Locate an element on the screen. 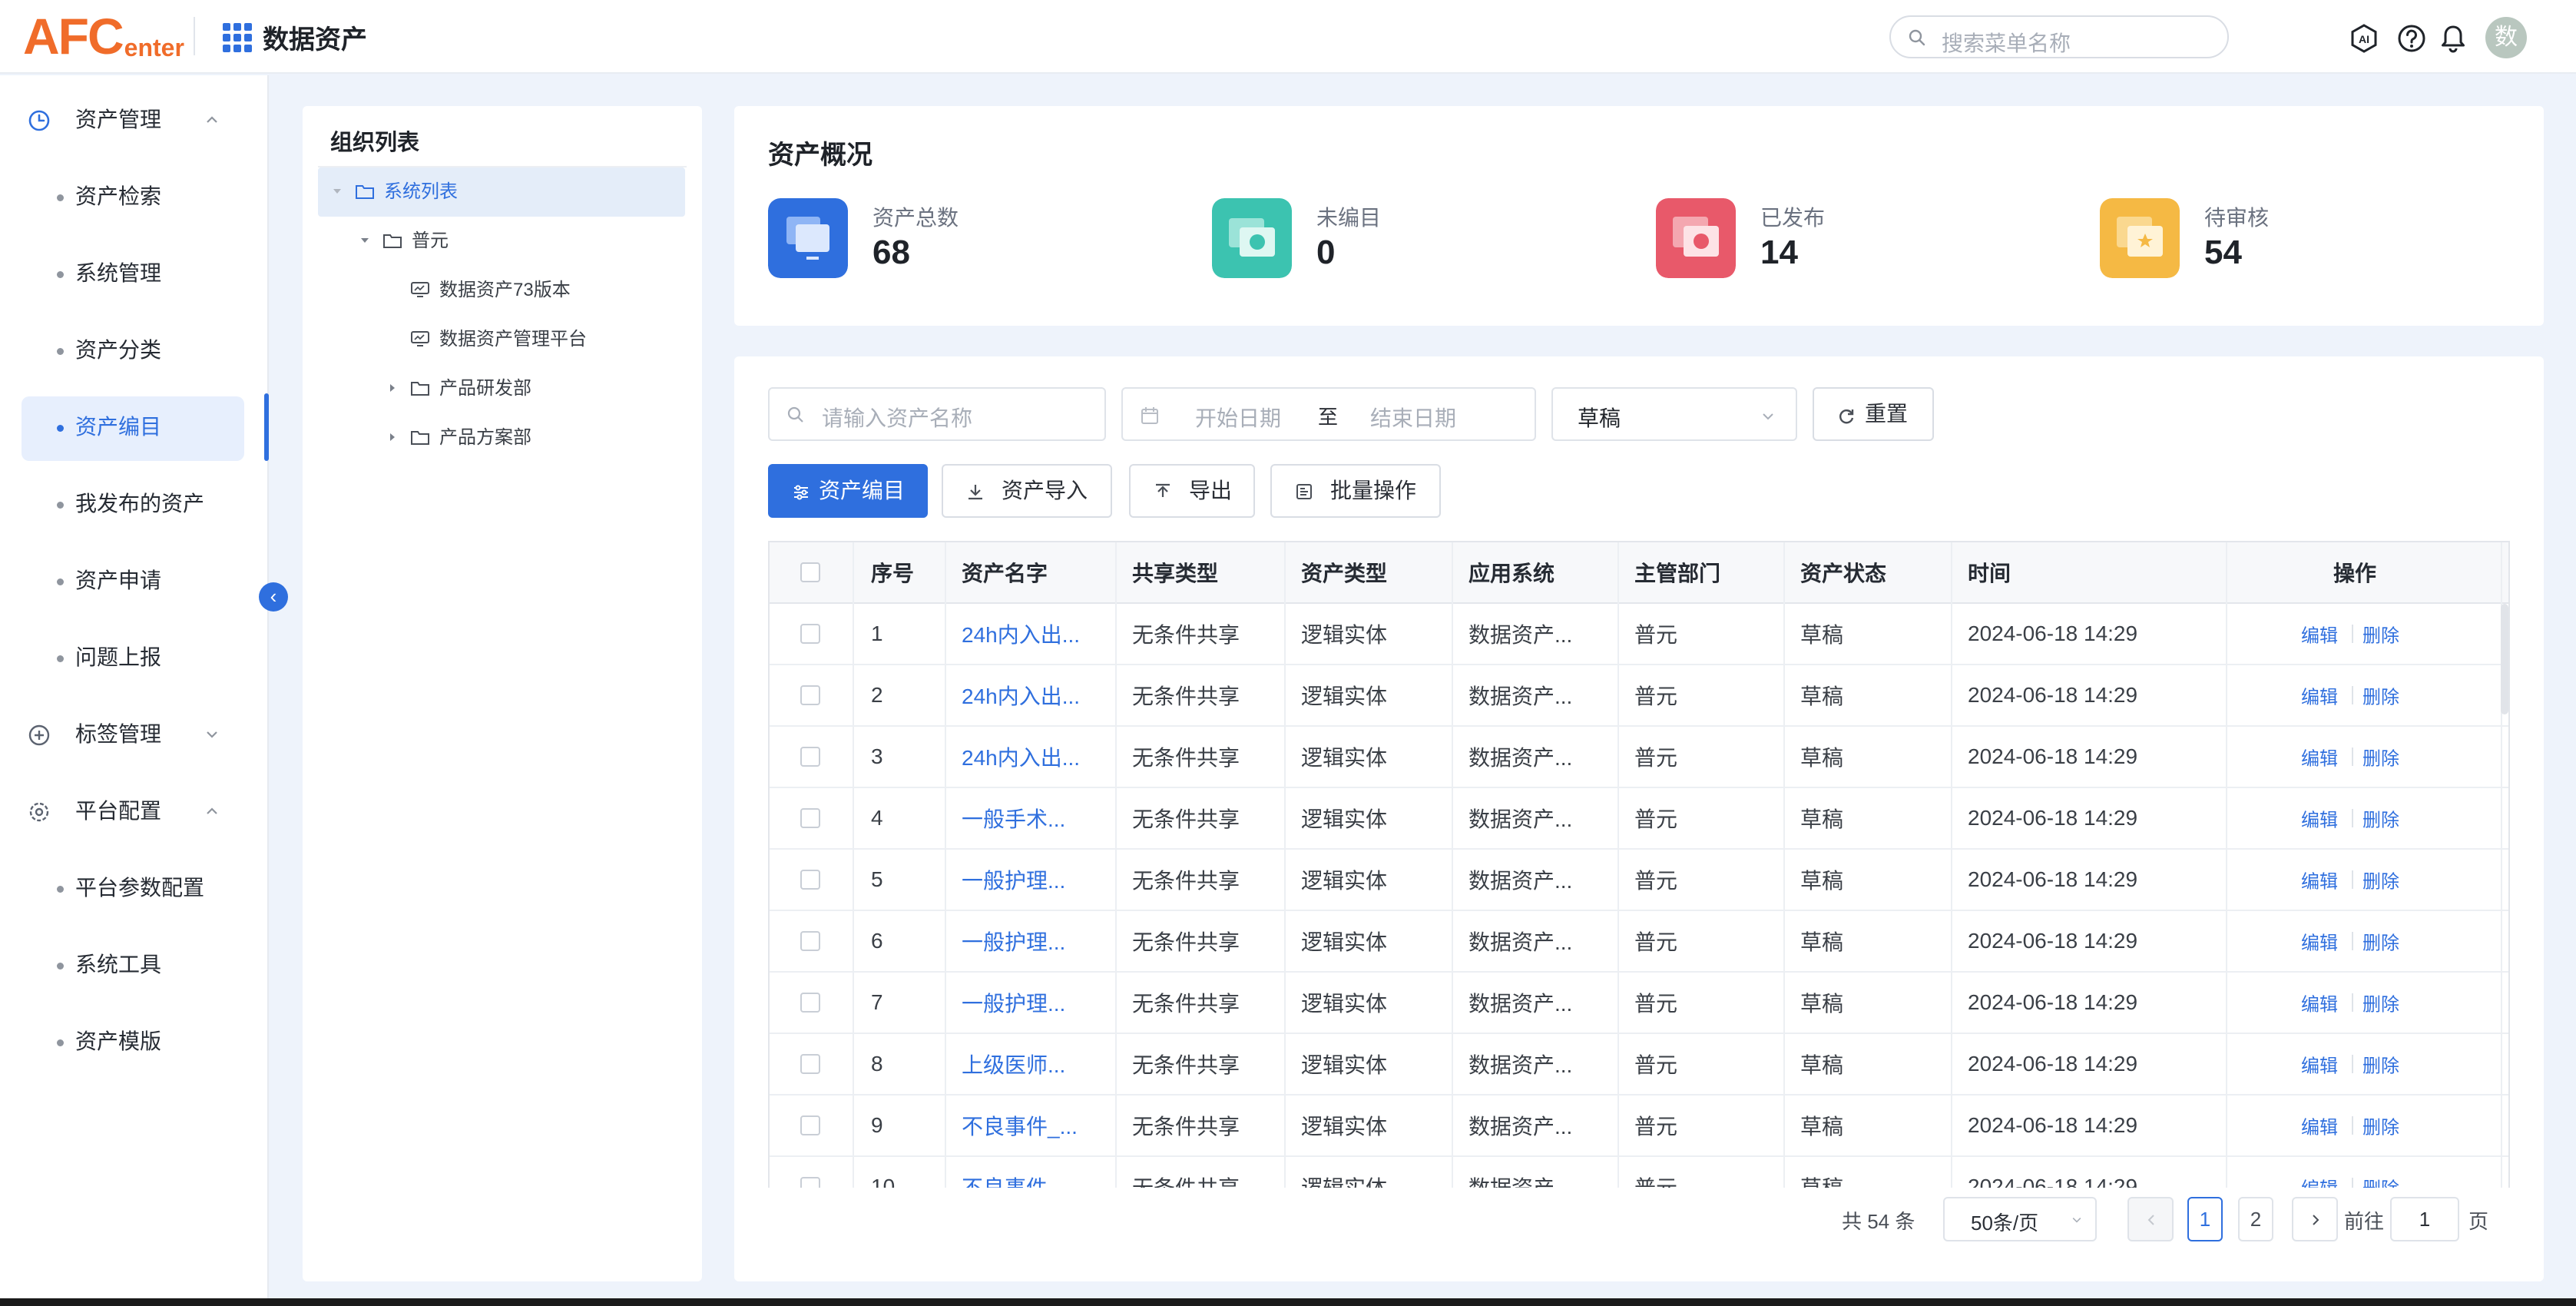  collapse-sidebar-button: ‹ is located at coordinates (273, 597).